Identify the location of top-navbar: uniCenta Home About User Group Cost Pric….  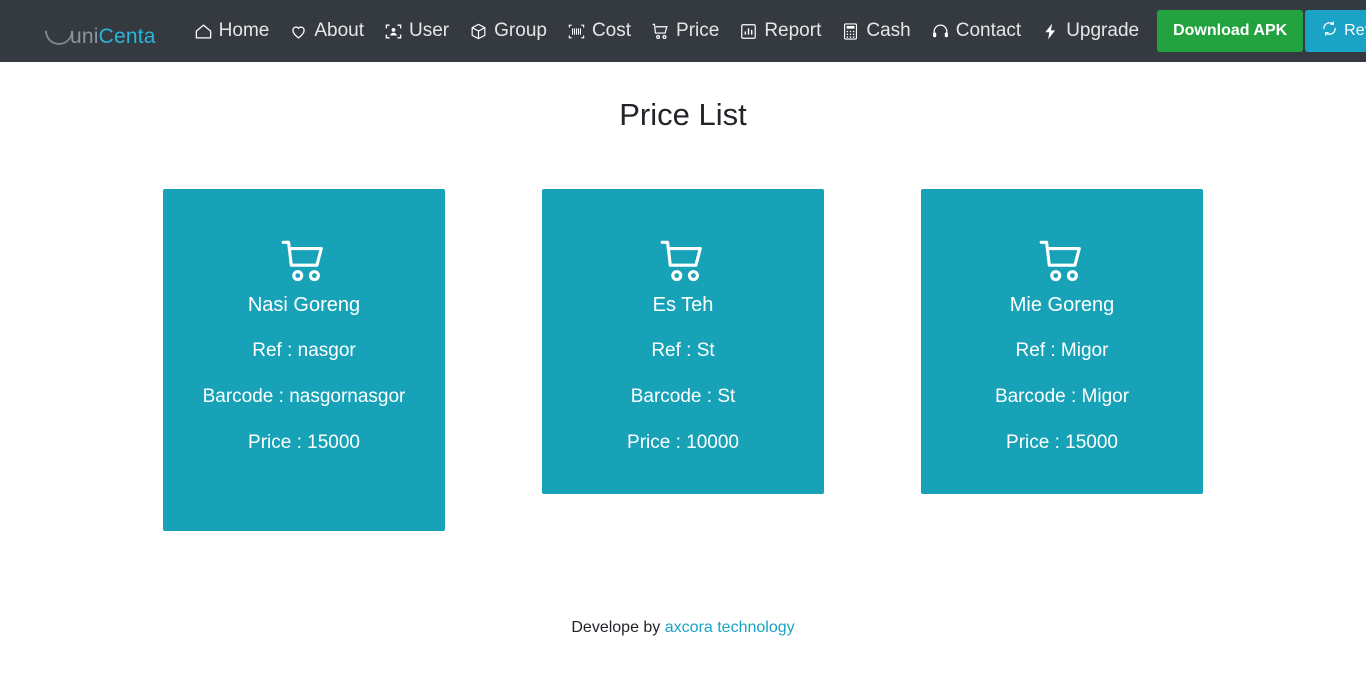
(683, 31).